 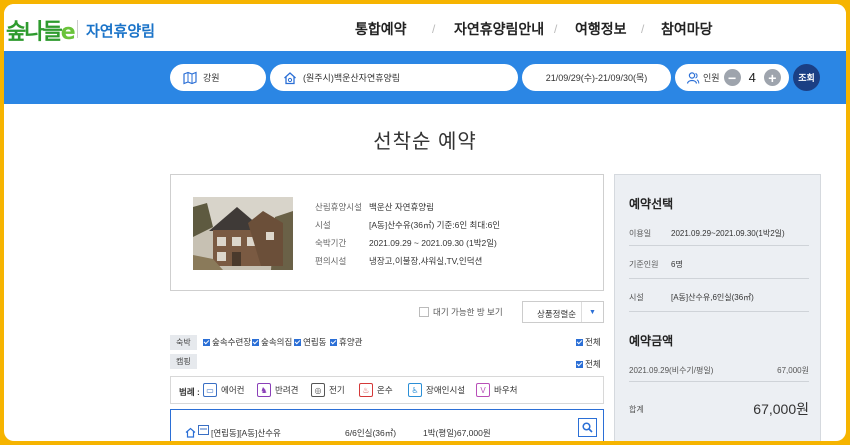 I want to click on nav-item-community: 참여마당, so click(x=687, y=29).